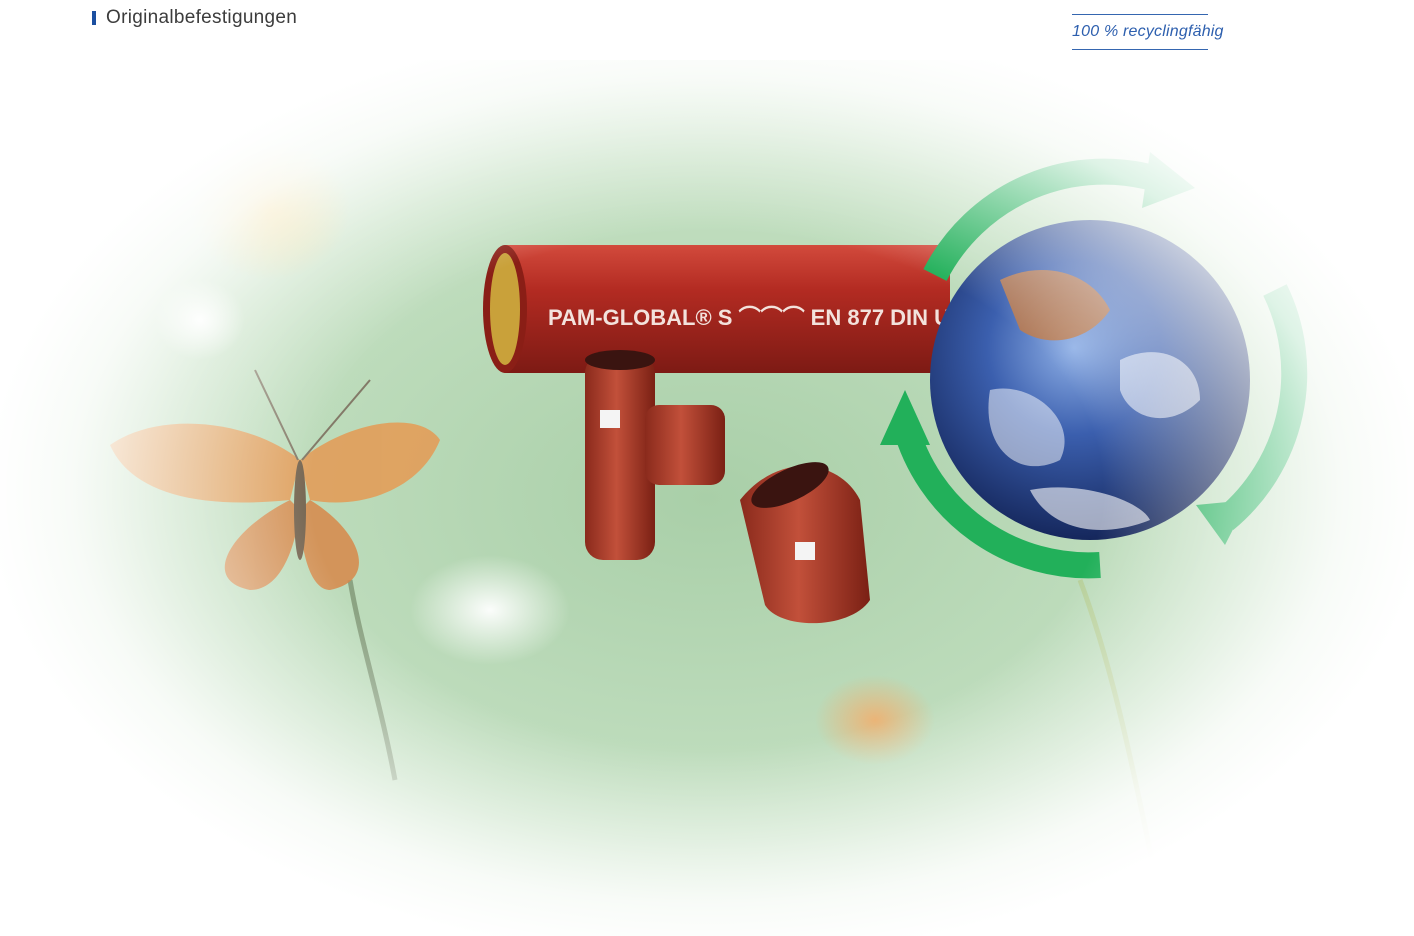  I want to click on cast-iron-pipe: PAM-GLOBAL® S ⌒⌒⌒ EN 877 DIN U, so click(716, 309).